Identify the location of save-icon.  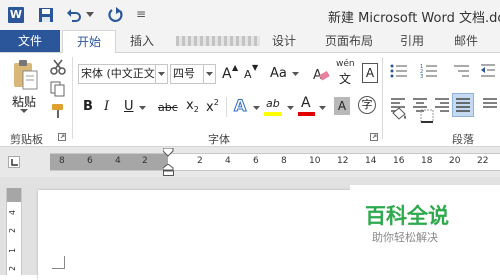
(46, 15).